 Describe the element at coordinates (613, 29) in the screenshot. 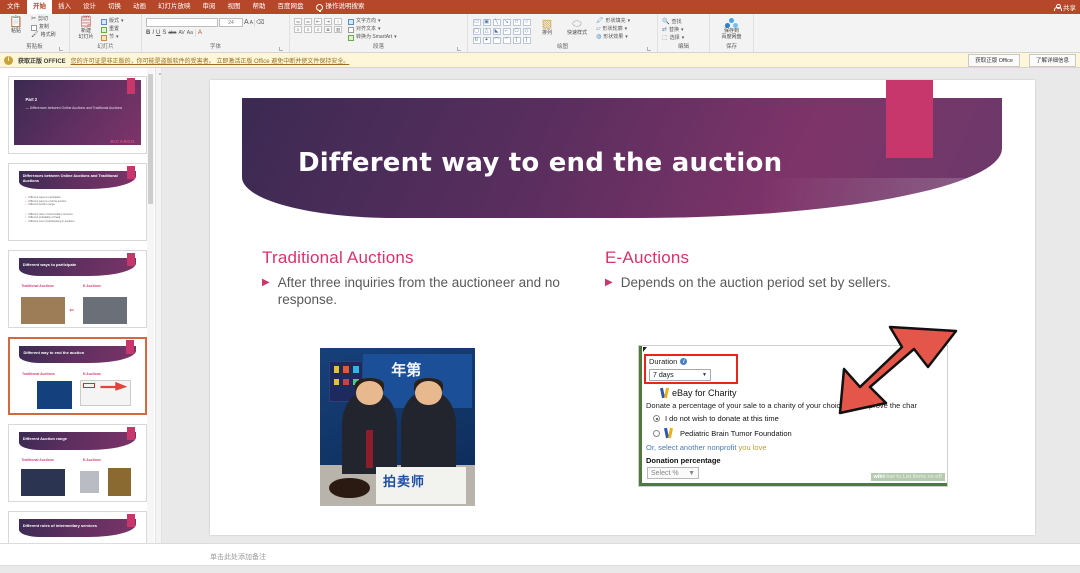

I see `shape-outline-button: ▱ 形状轮廓 ▾` at that location.